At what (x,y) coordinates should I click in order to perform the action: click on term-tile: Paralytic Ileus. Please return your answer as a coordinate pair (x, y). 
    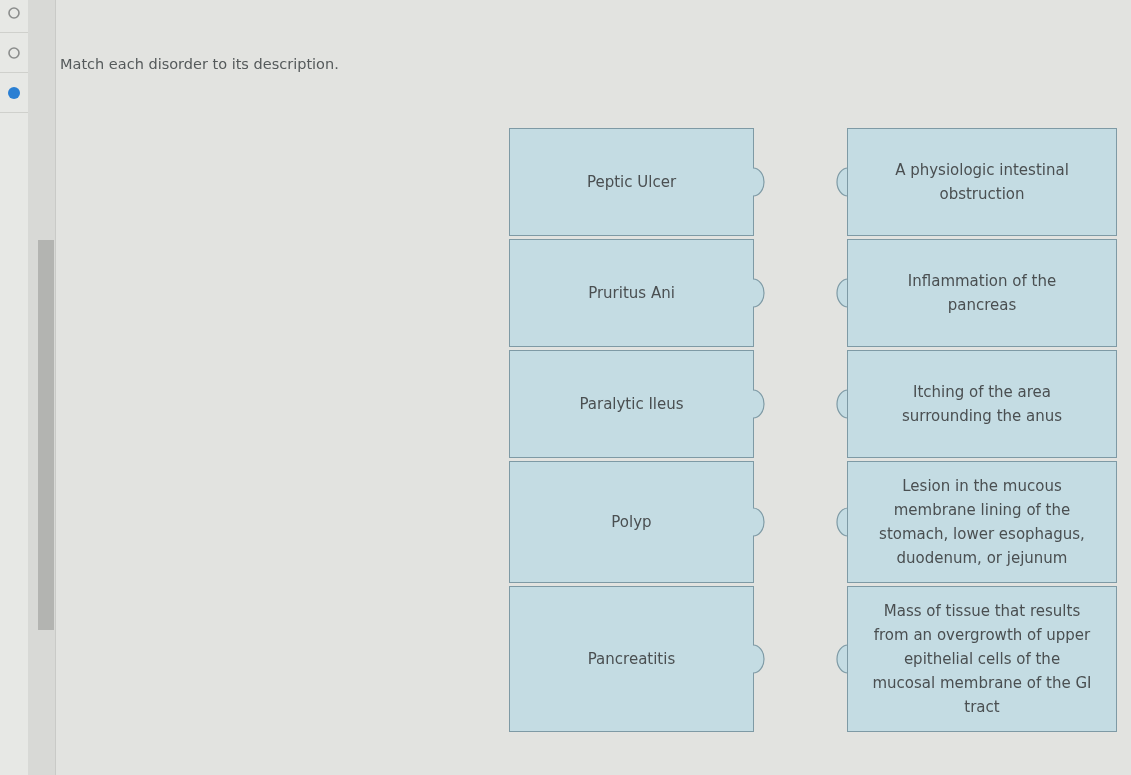
    Looking at the image, I should click on (631, 404).